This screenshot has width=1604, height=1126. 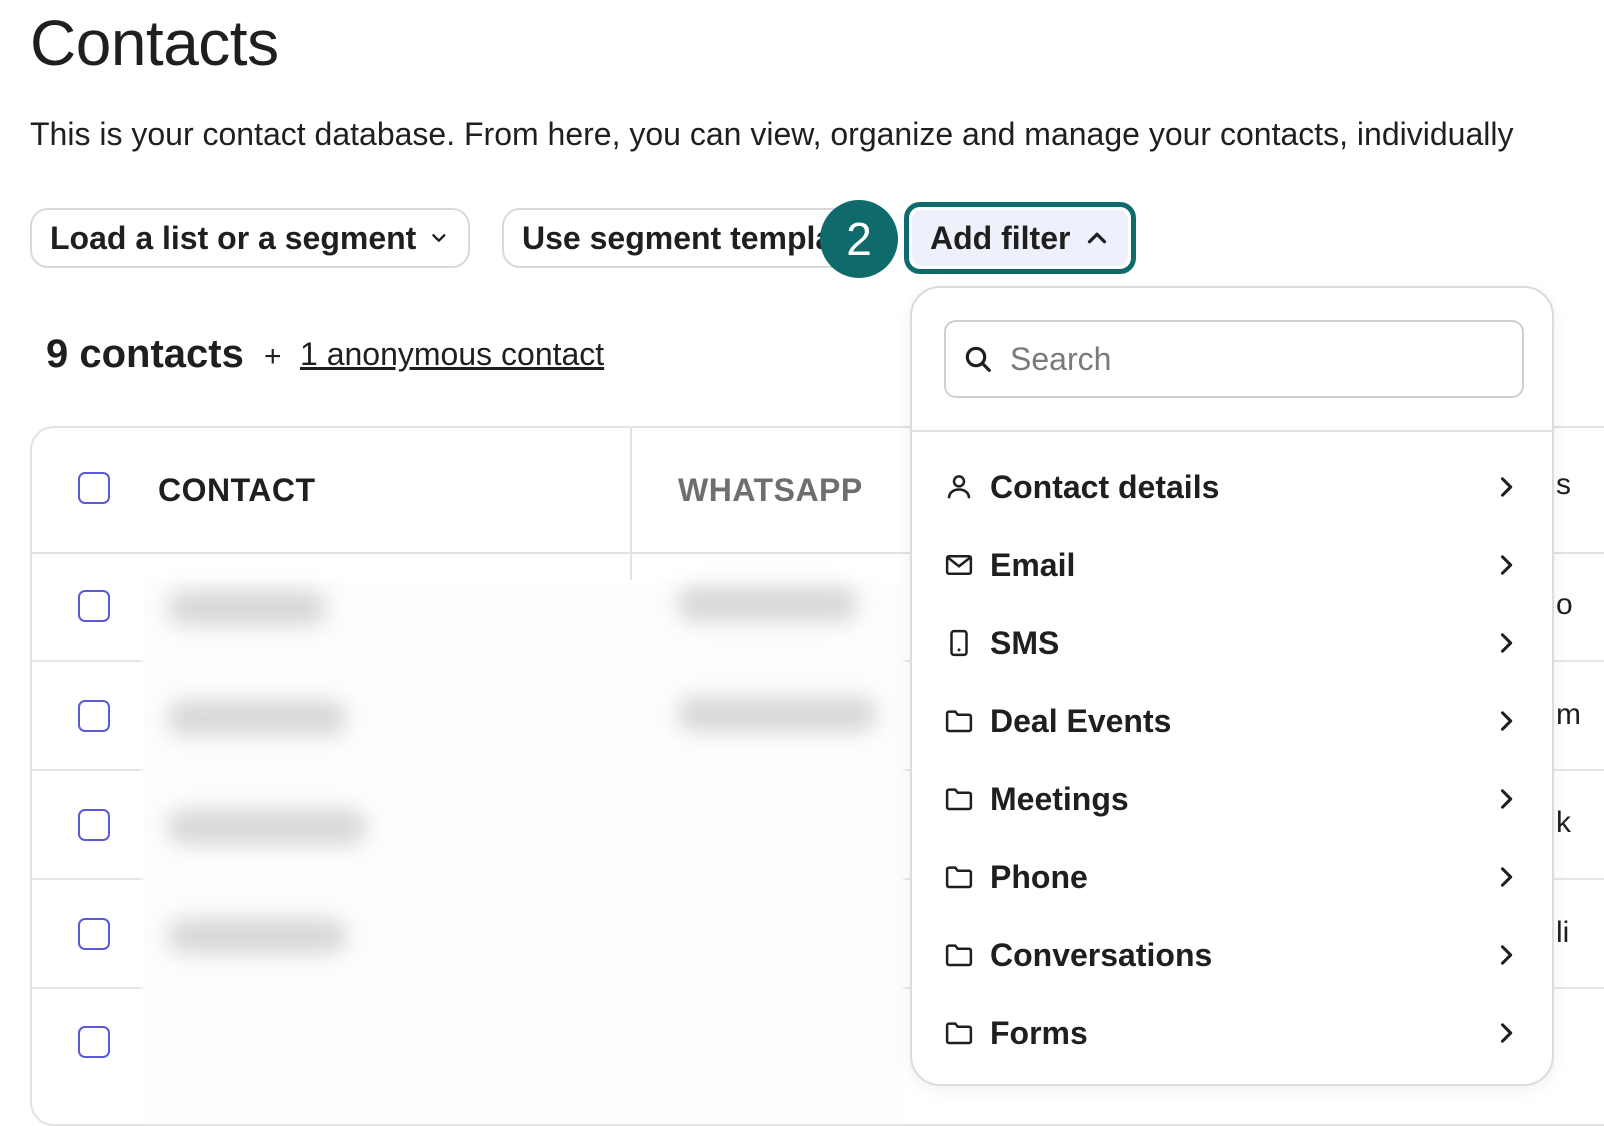 I want to click on search-icon, so click(x=978, y=359).